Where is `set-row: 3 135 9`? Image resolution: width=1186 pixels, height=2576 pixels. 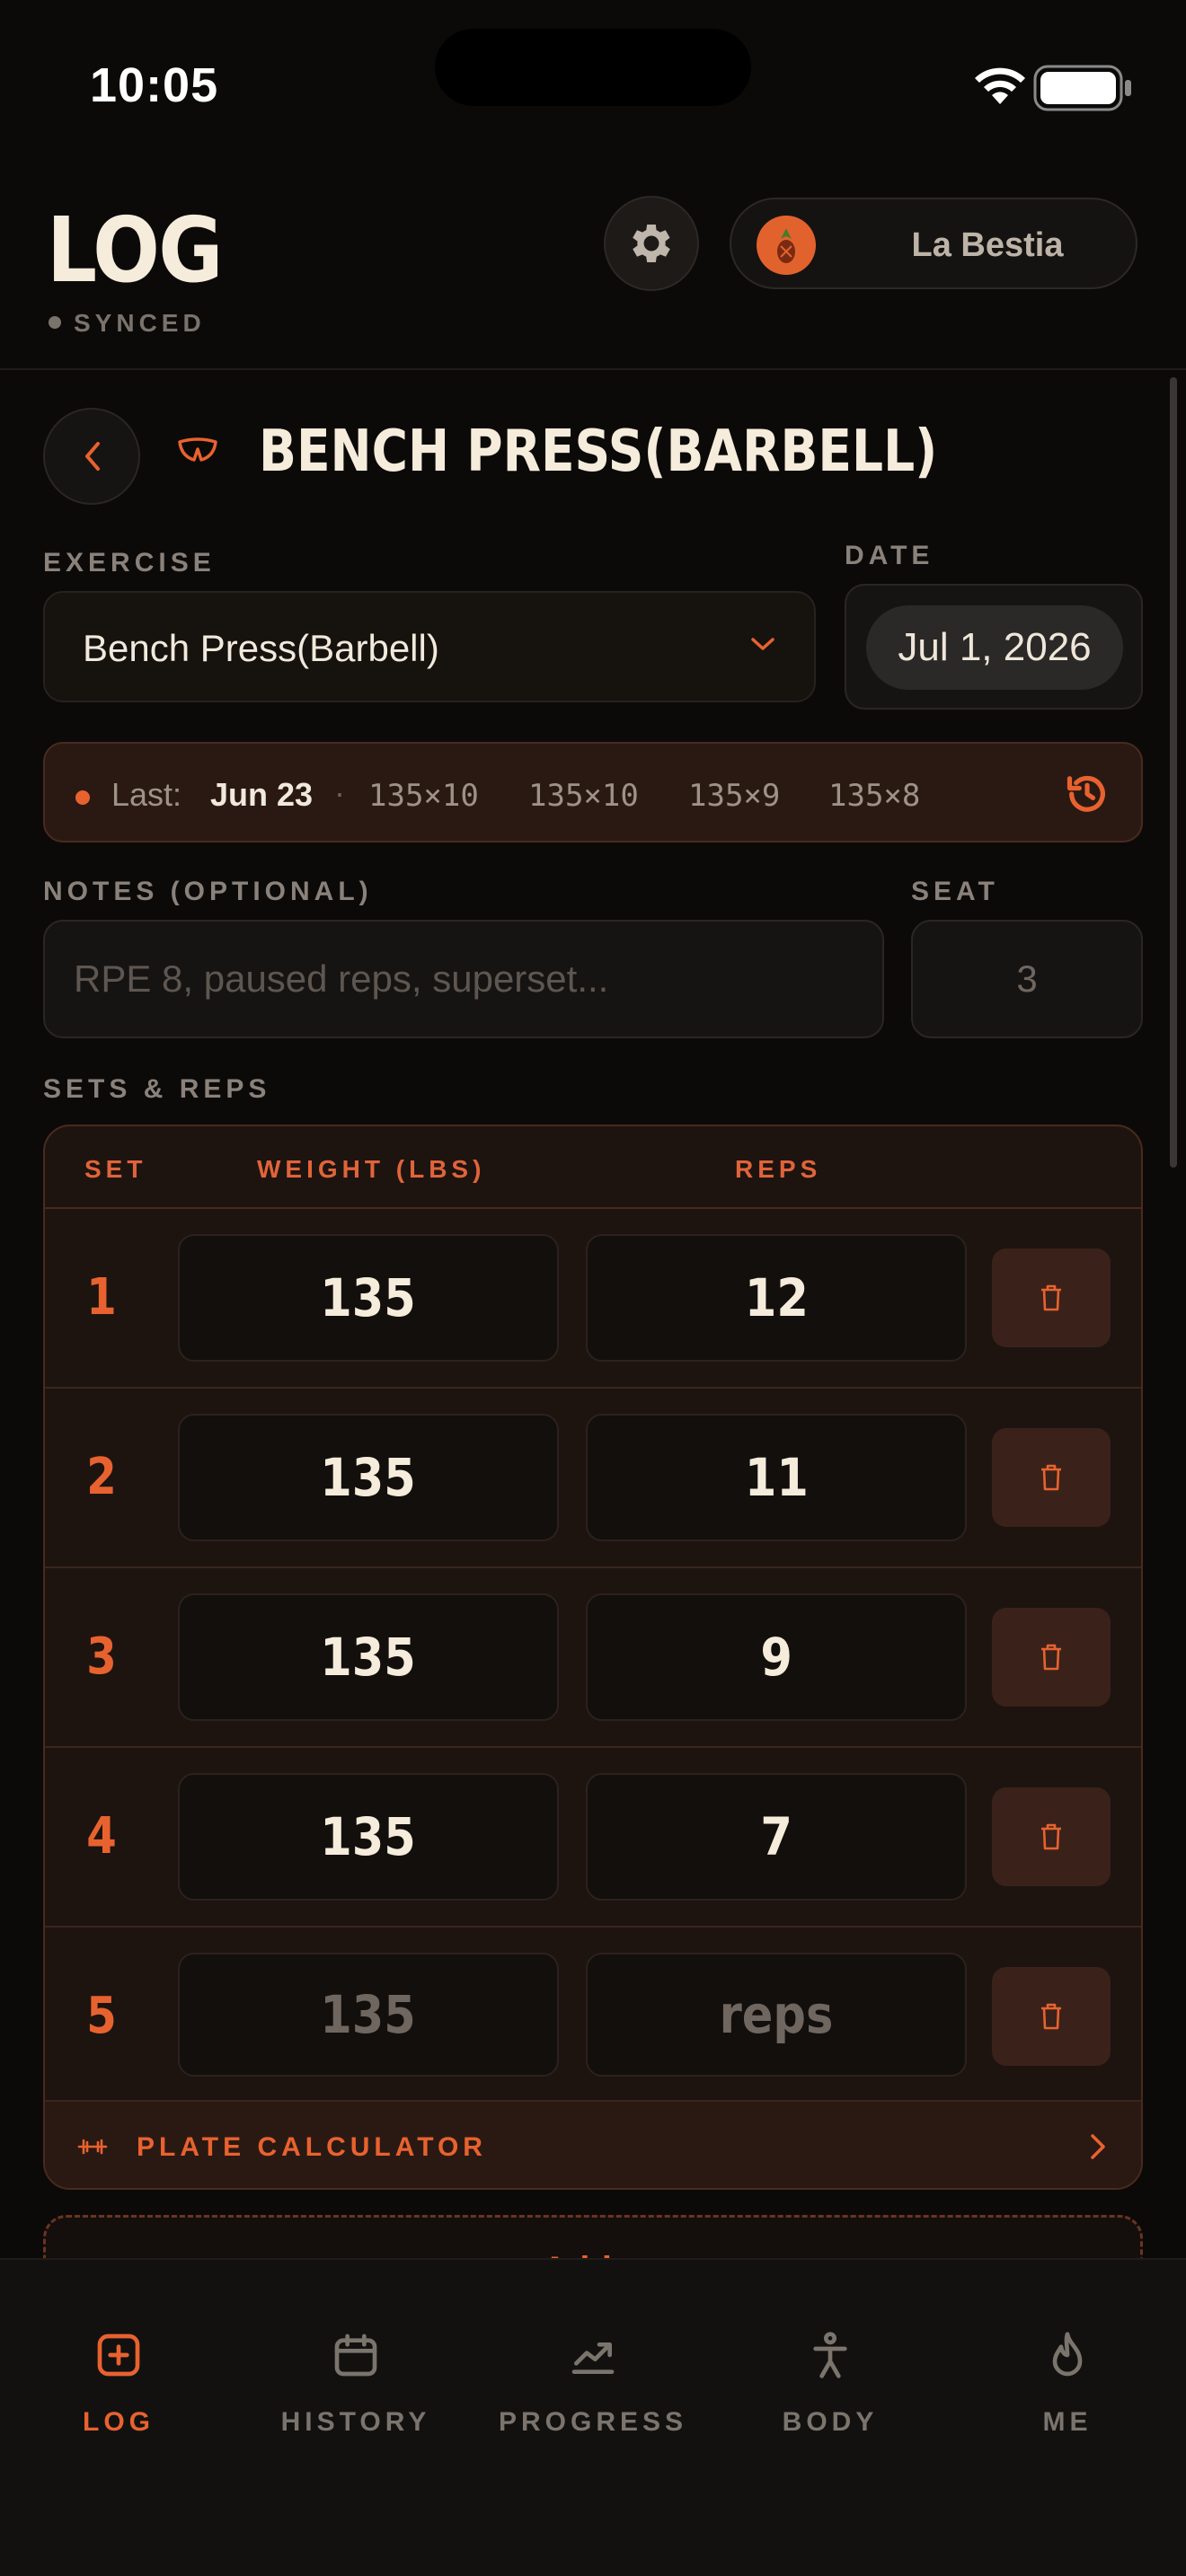 set-row: 3 135 9 is located at coordinates (593, 1658).